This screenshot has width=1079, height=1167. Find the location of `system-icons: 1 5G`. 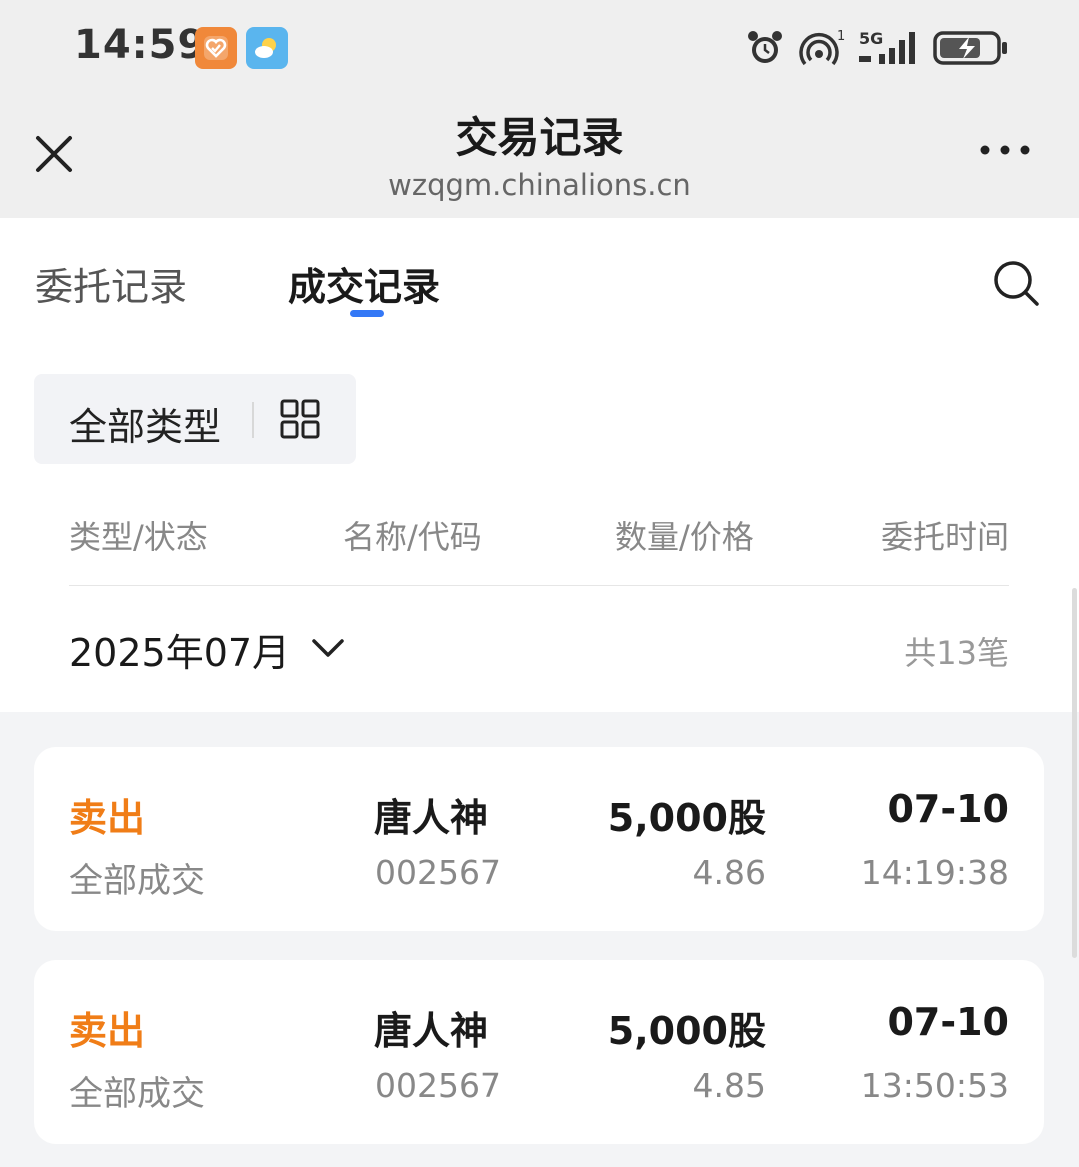

system-icons: 1 5G is located at coordinates (877, 48).